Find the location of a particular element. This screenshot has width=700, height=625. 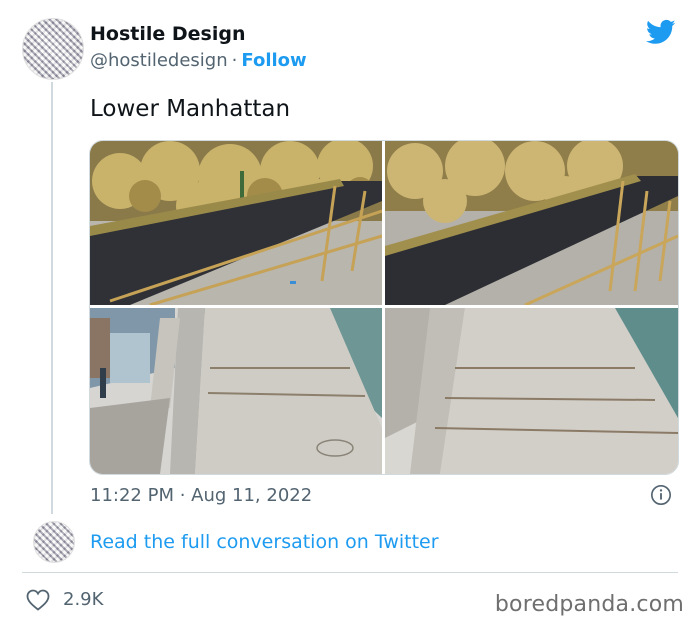

heart-icon is located at coordinates (38, 600).